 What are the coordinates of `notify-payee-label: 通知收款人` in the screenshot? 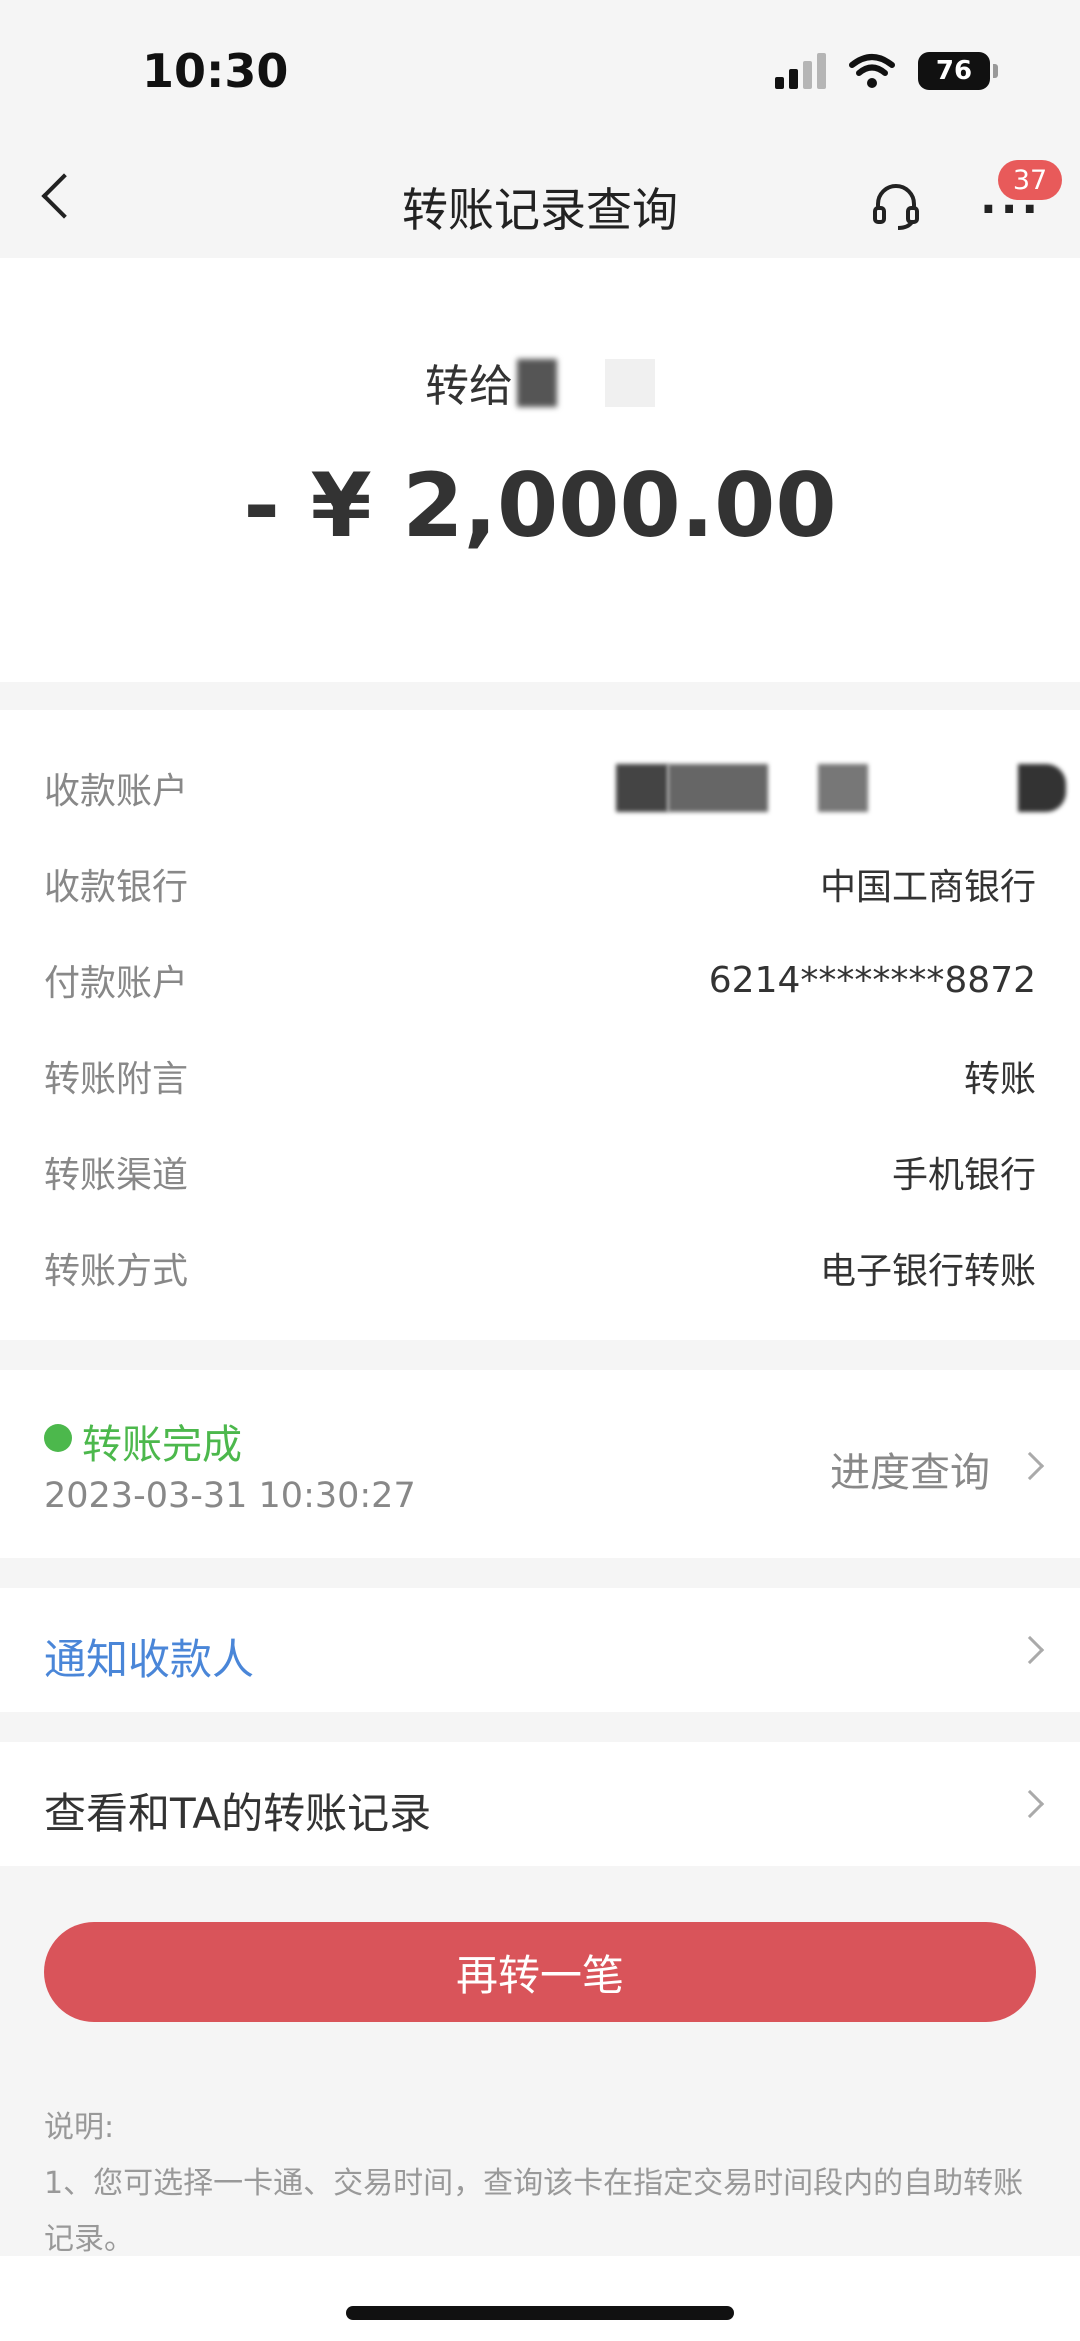 It's located at (149, 1659).